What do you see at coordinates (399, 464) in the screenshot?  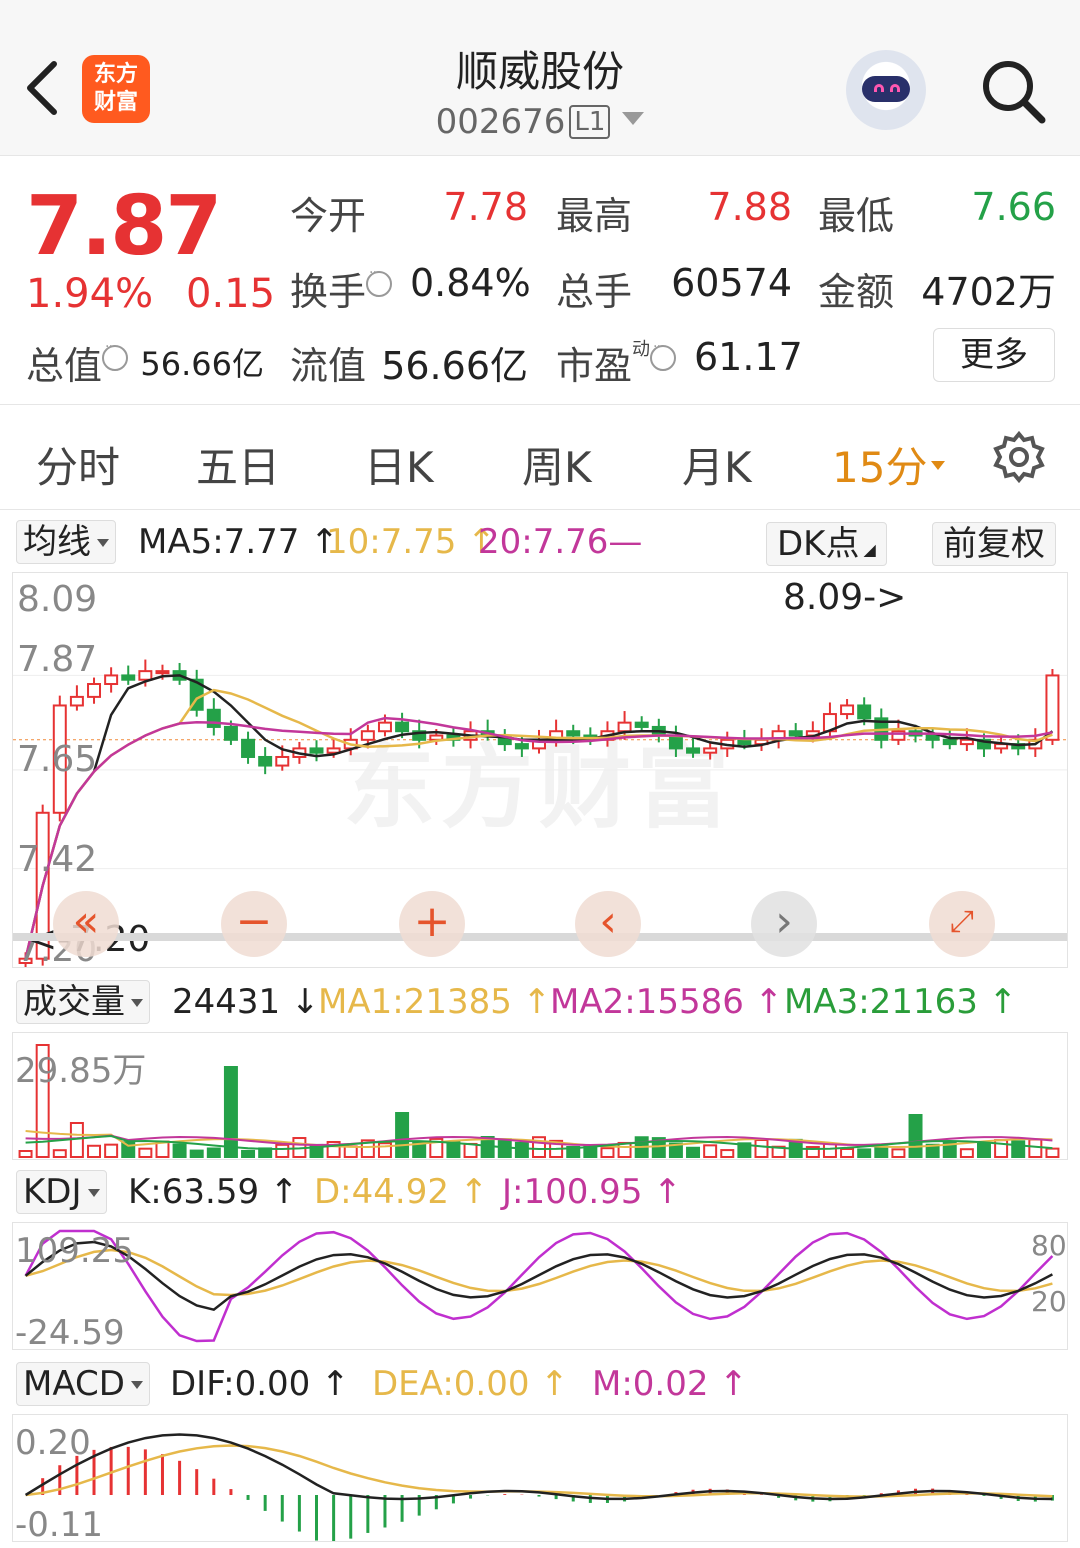 I see `tab-daily-k: 日K` at bounding box center [399, 464].